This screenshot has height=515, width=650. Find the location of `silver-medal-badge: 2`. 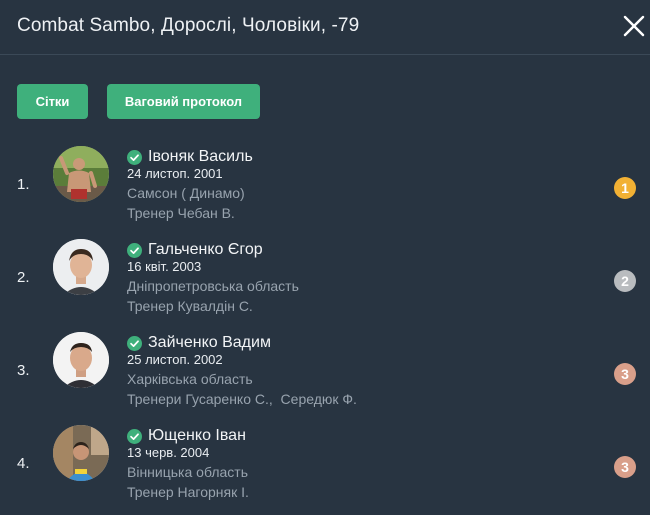

silver-medal-badge: 2 is located at coordinates (625, 281).